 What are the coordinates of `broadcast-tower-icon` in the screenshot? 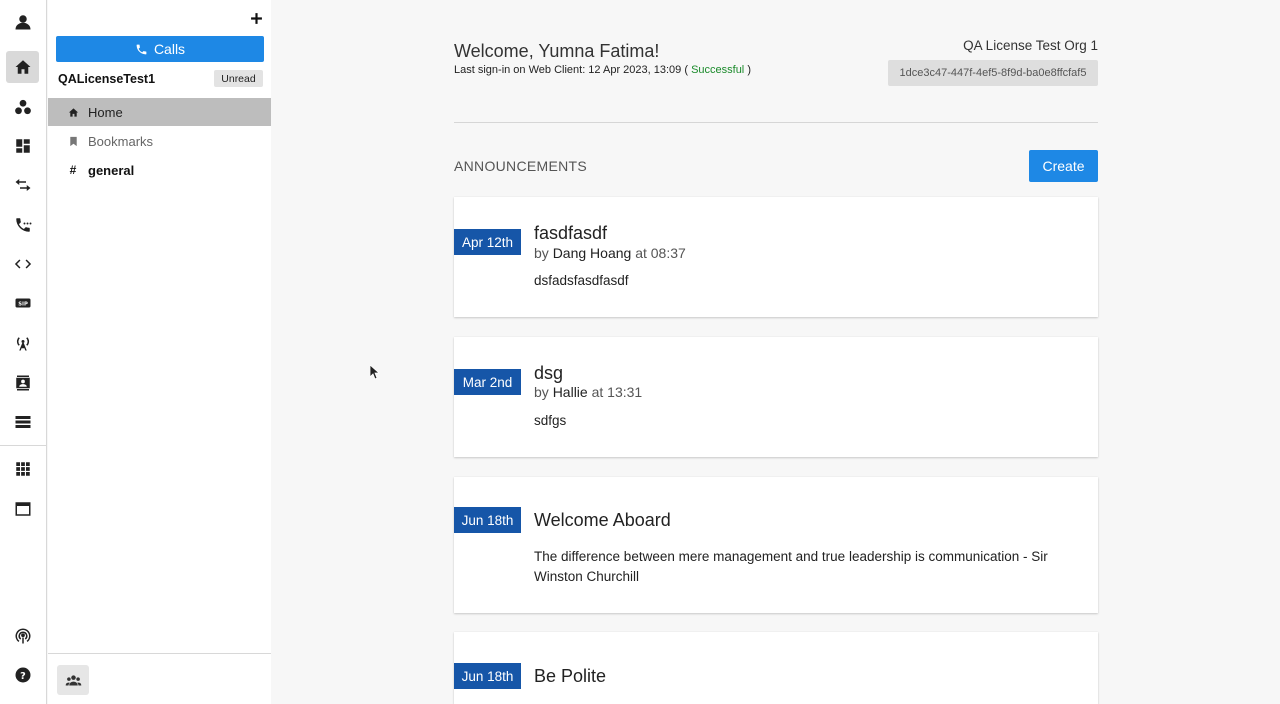 It's located at (22, 343).